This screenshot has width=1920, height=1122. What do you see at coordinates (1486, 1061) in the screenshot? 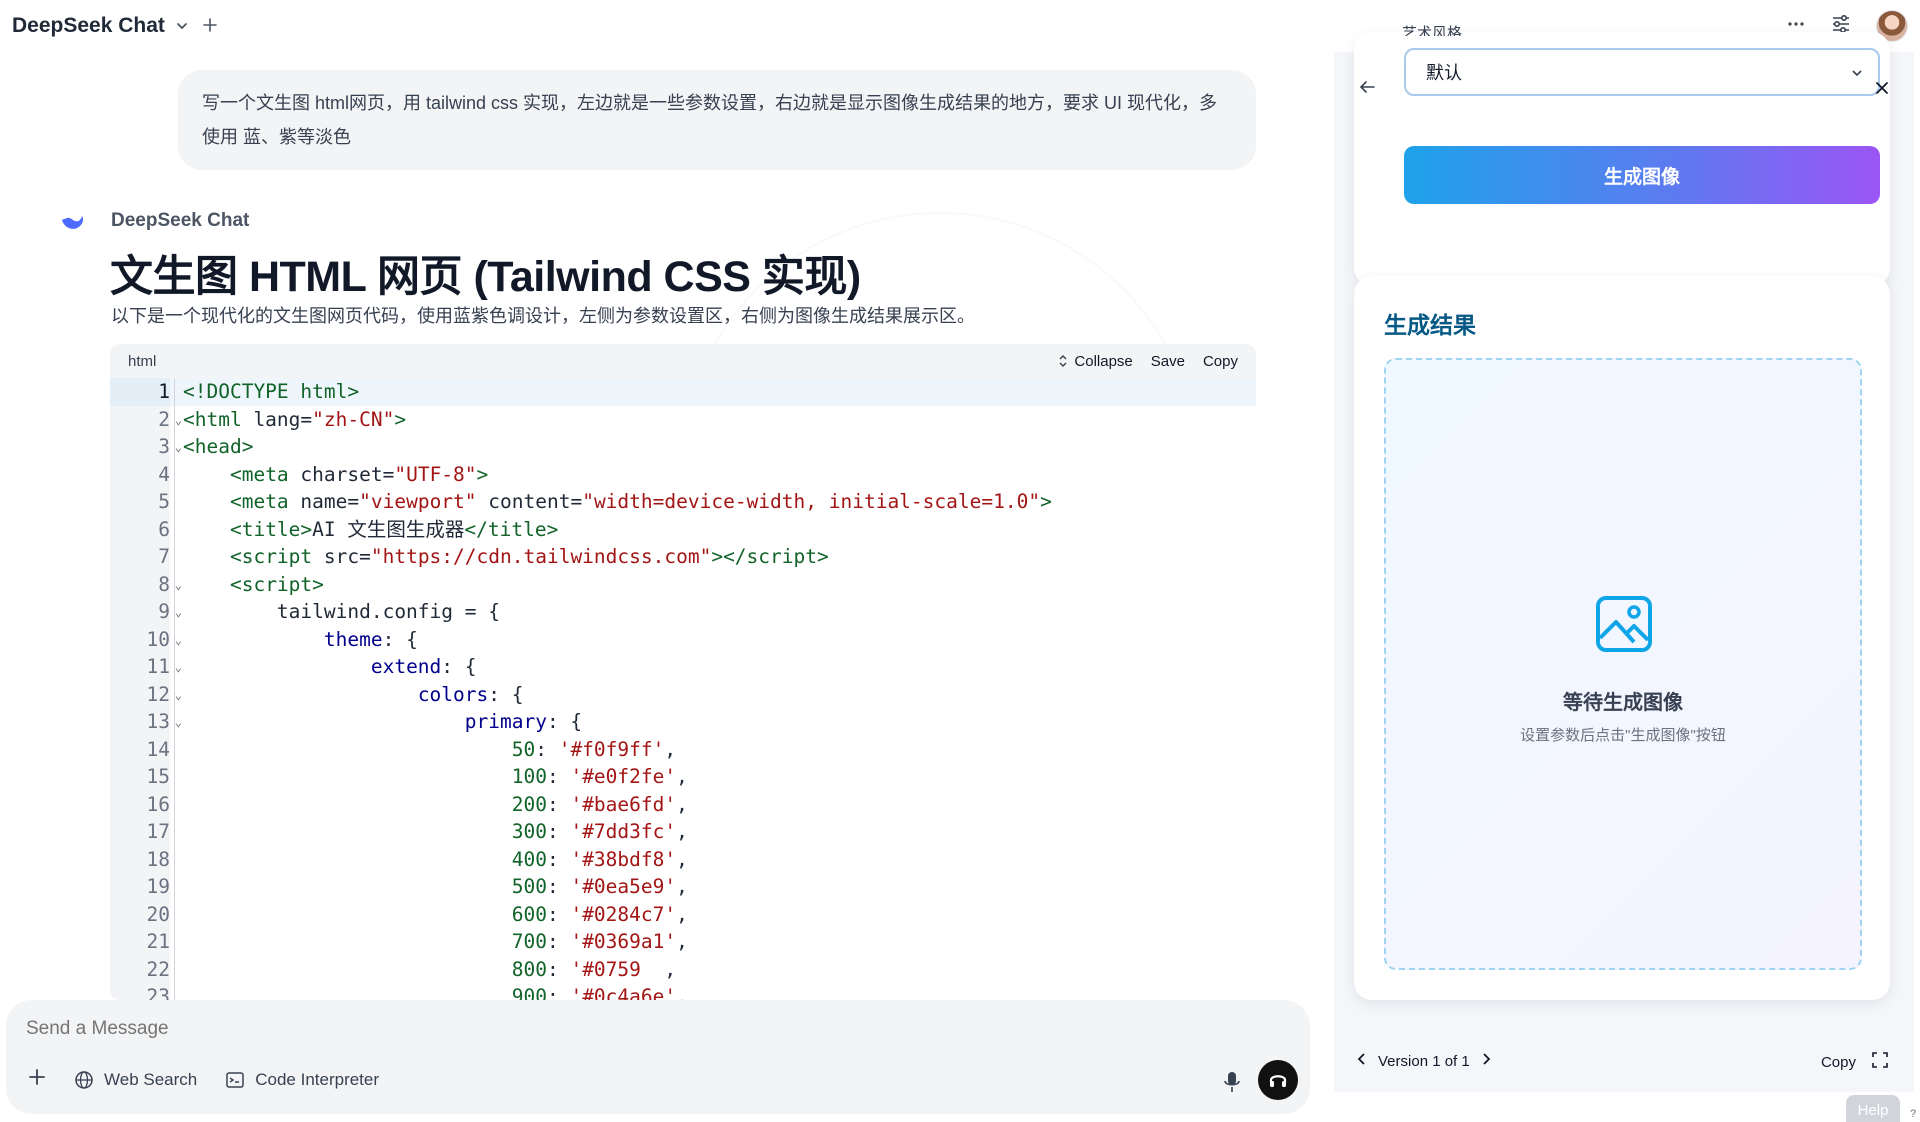
I see `next-version-icon` at bounding box center [1486, 1061].